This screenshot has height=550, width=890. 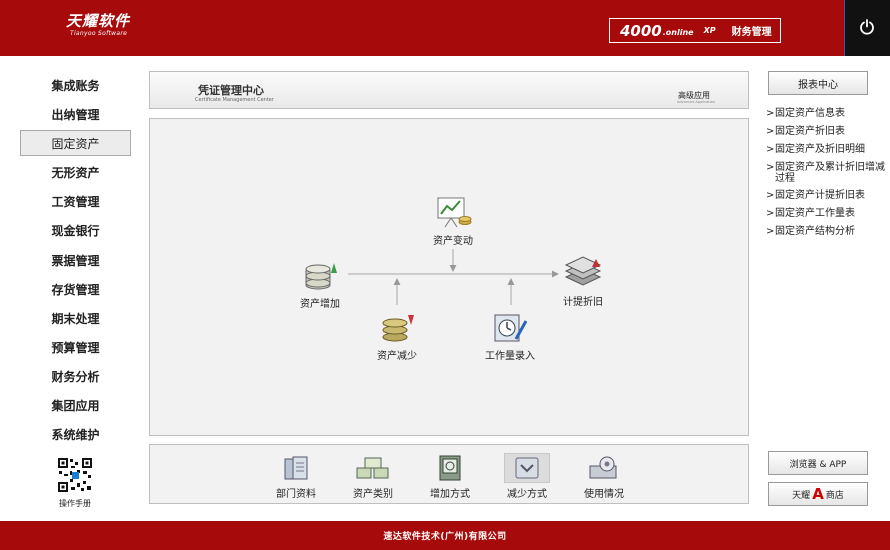 I want to click on report-link-asset-info: > 固定资产信息表, so click(x=827, y=113).